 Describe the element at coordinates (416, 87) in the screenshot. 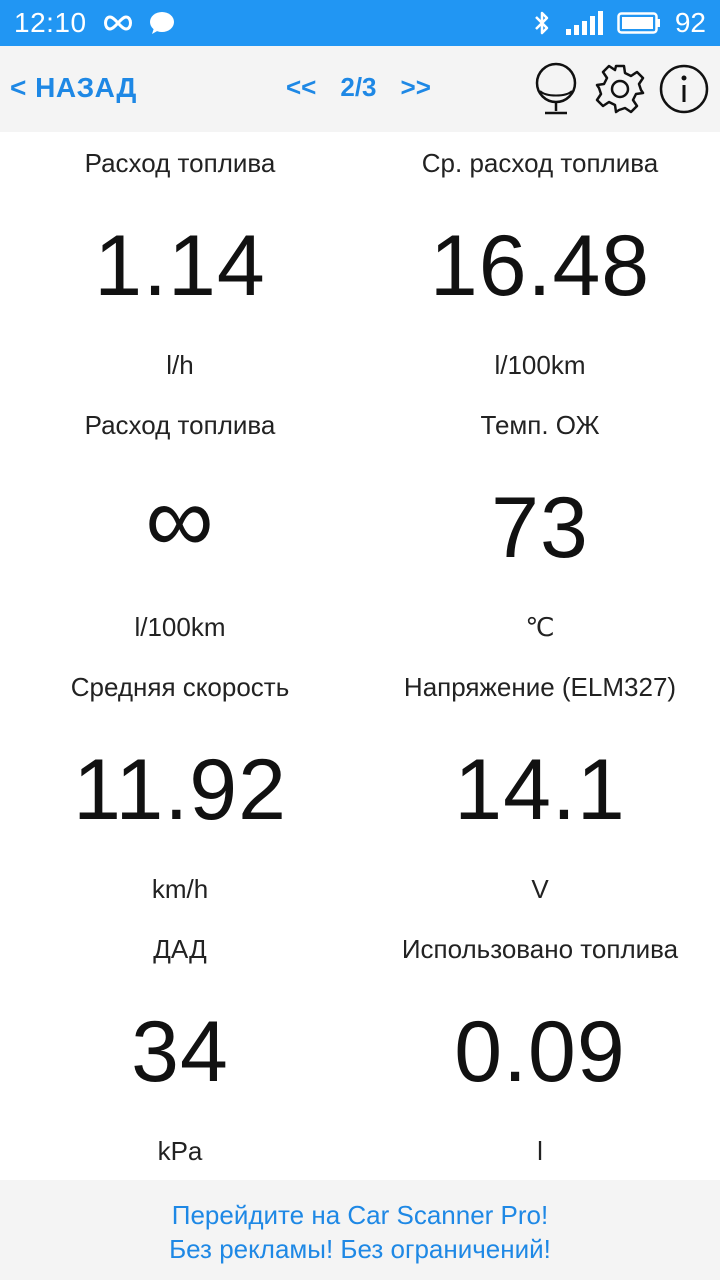

I see `next-page-button: >>` at that location.